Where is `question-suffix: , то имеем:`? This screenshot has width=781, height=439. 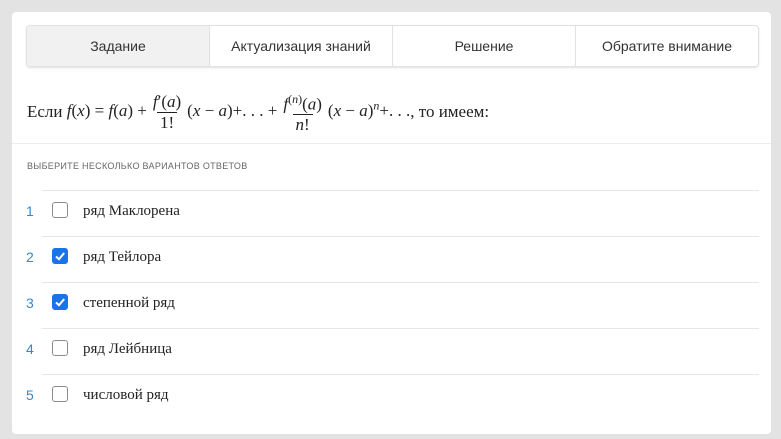
question-suffix: , то имеем: is located at coordinates (450, 111).